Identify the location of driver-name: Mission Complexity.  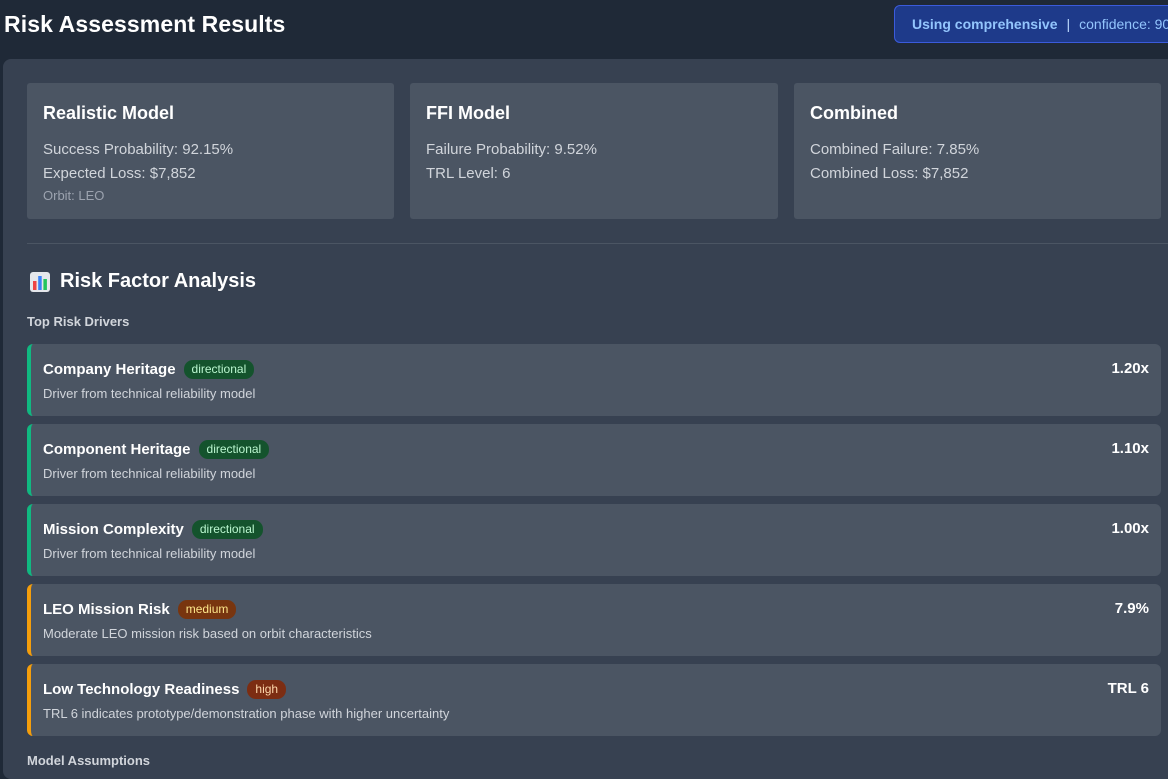
(113, 529).